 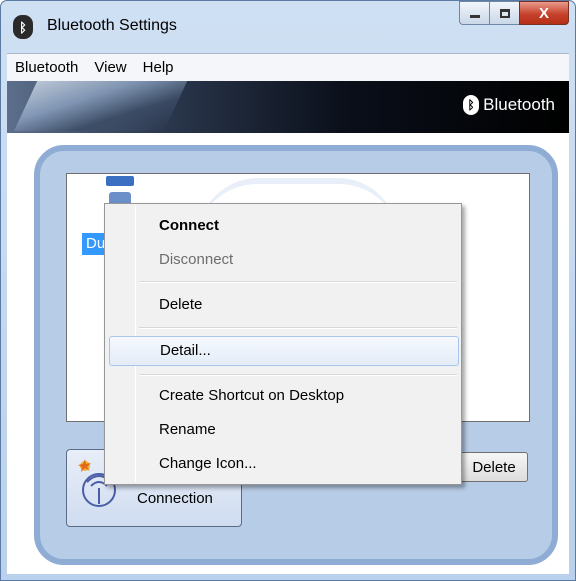 What do you see at coordinates (284, 396) in the screenshot?
I see `menu-item-create-shortcut: Create Shortcut on Desktop` at bounding box center [284, 396].